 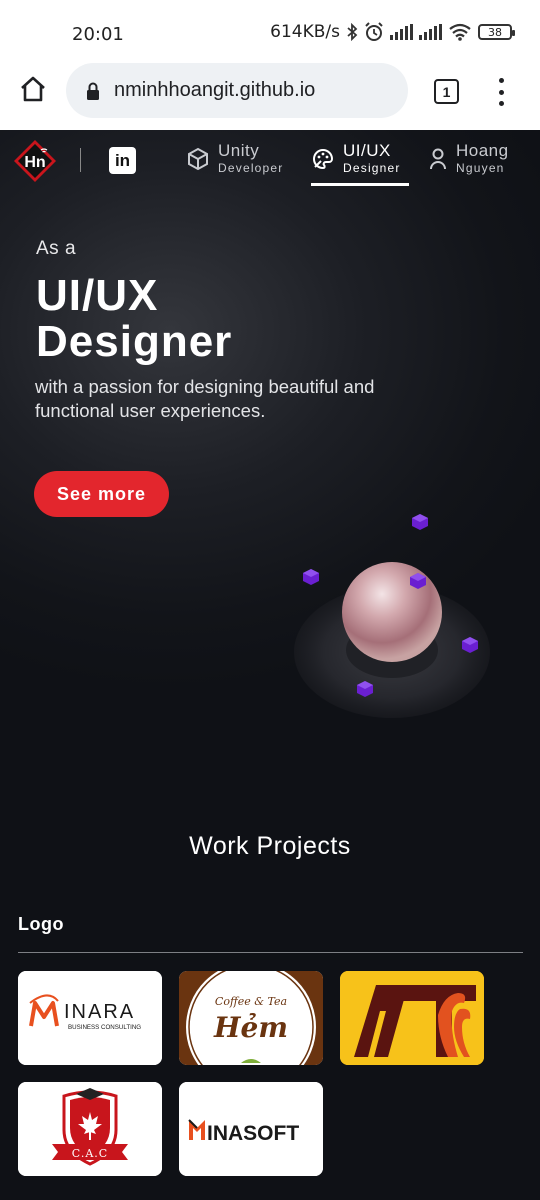 What do you see at coordinates (496, 32) in the screenshot?
I see `battery-icon: 38` at bounding box center [496, 32].